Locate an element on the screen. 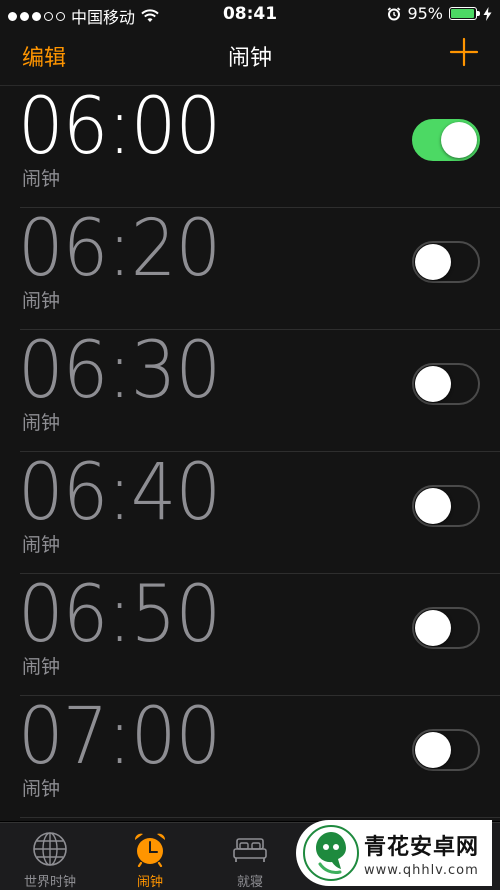  battery-cap is located at coordinates (478, 13).